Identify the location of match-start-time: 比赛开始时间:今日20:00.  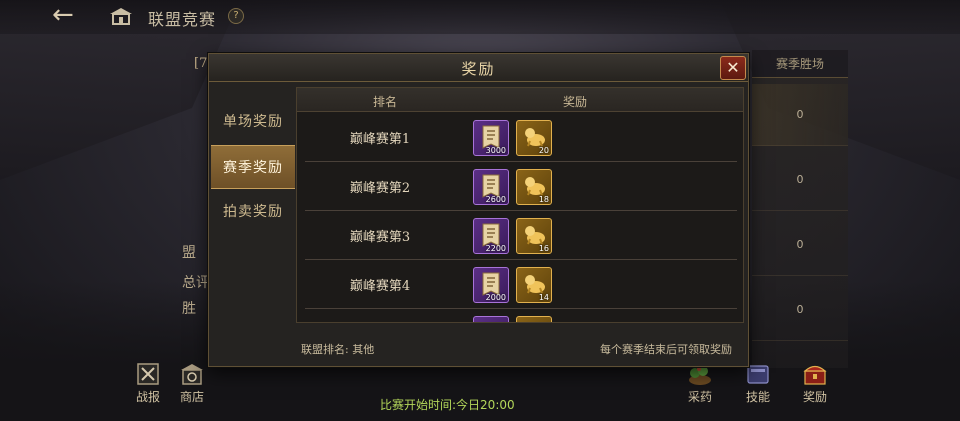
(447, 405).